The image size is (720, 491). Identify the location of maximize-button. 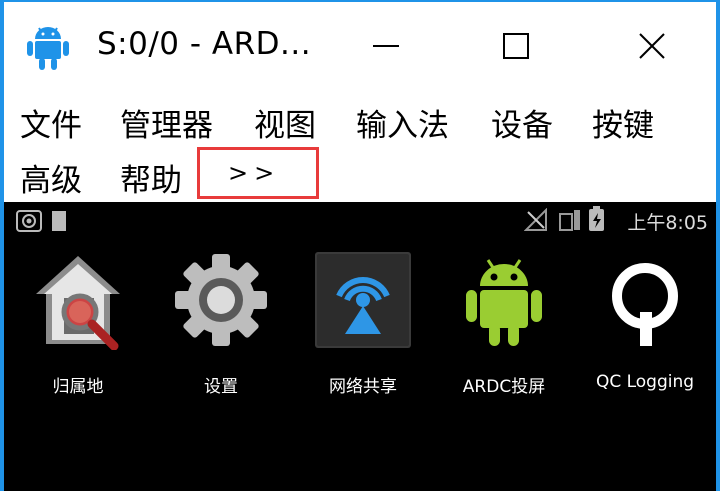
(516, 46).